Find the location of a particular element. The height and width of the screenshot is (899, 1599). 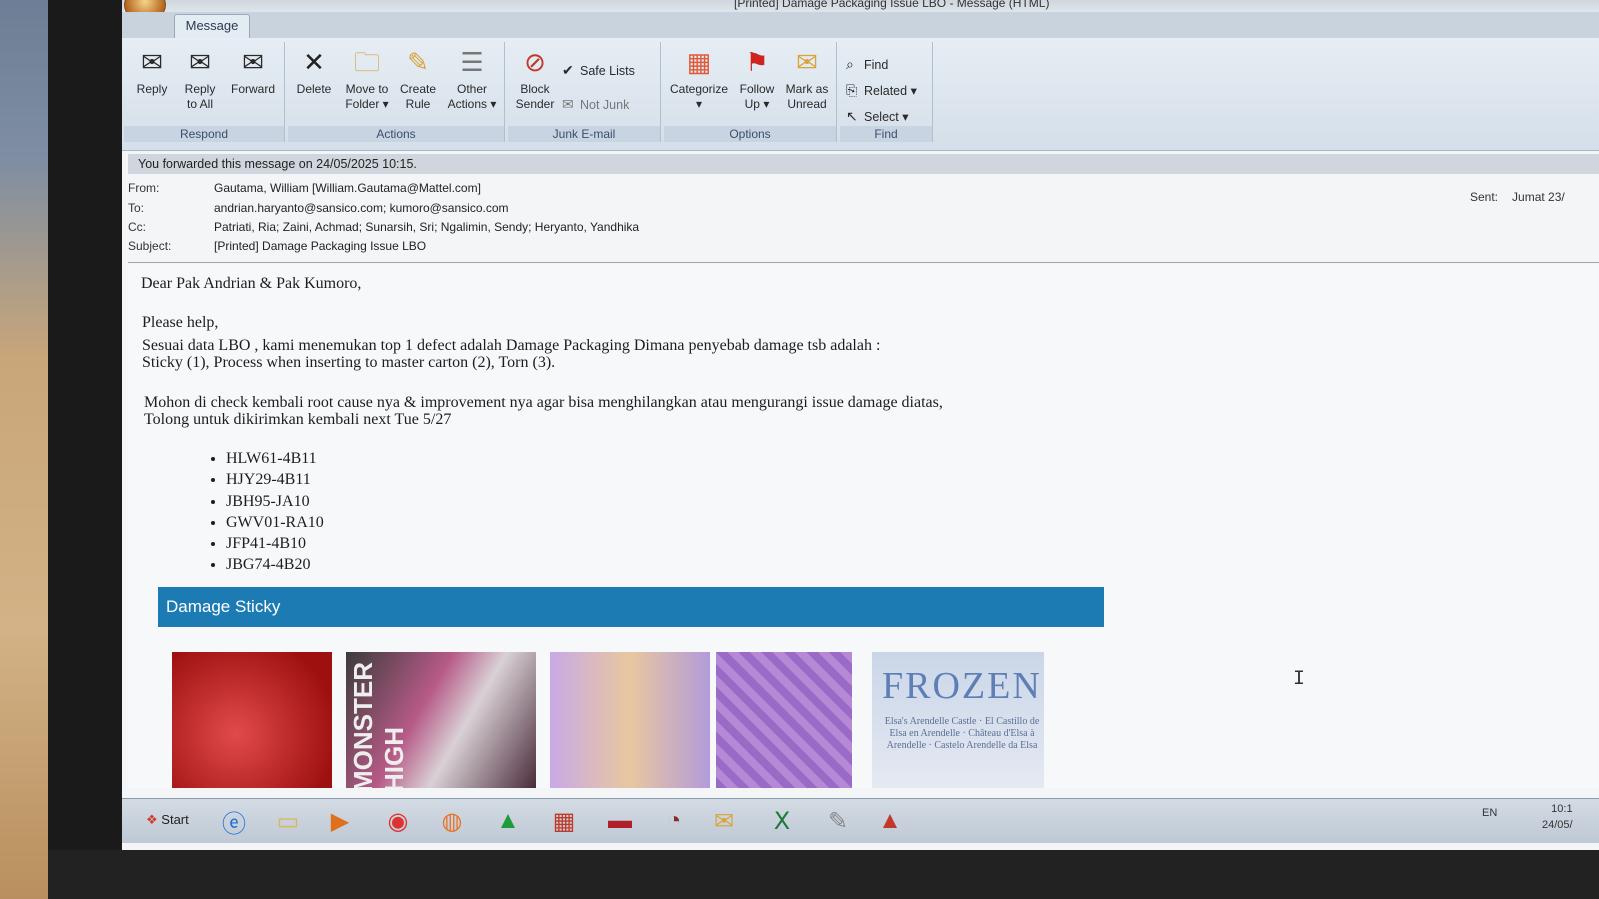

group-find: ⌕ Find ⎘ Related ▾ ↖ Select ▾ Find is located at coordinates (886, 92).